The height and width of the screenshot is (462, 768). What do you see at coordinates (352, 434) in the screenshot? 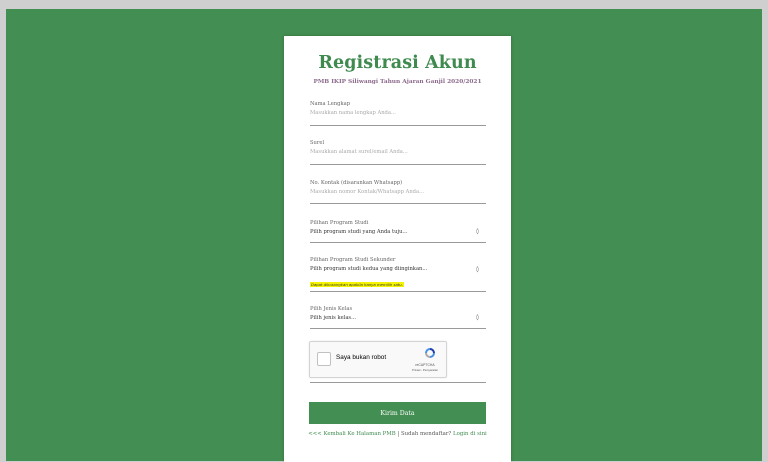
I see `back-to-pmb-link: <<< Kembali Ke Halaman PMB` at bounding box center [352, 434].